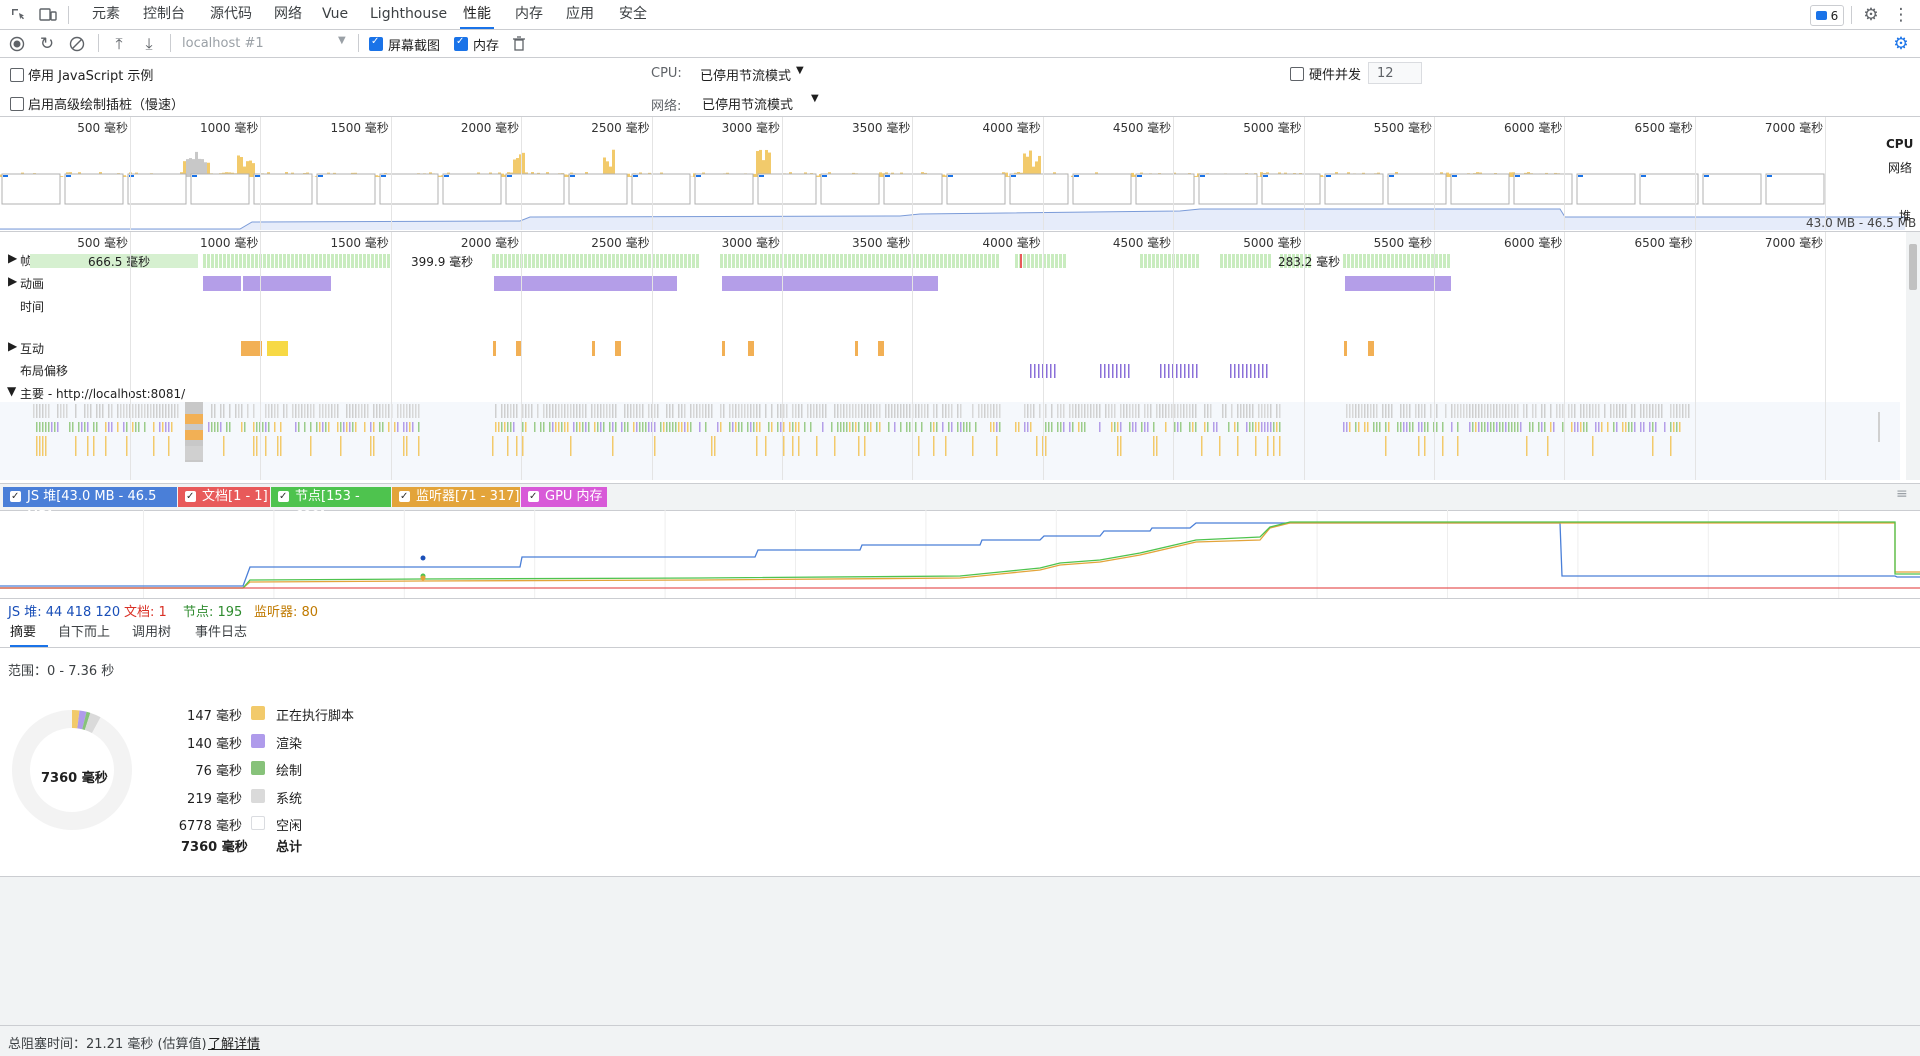  I want to click on details-tab-3: 事件日志, so click(223, 633).